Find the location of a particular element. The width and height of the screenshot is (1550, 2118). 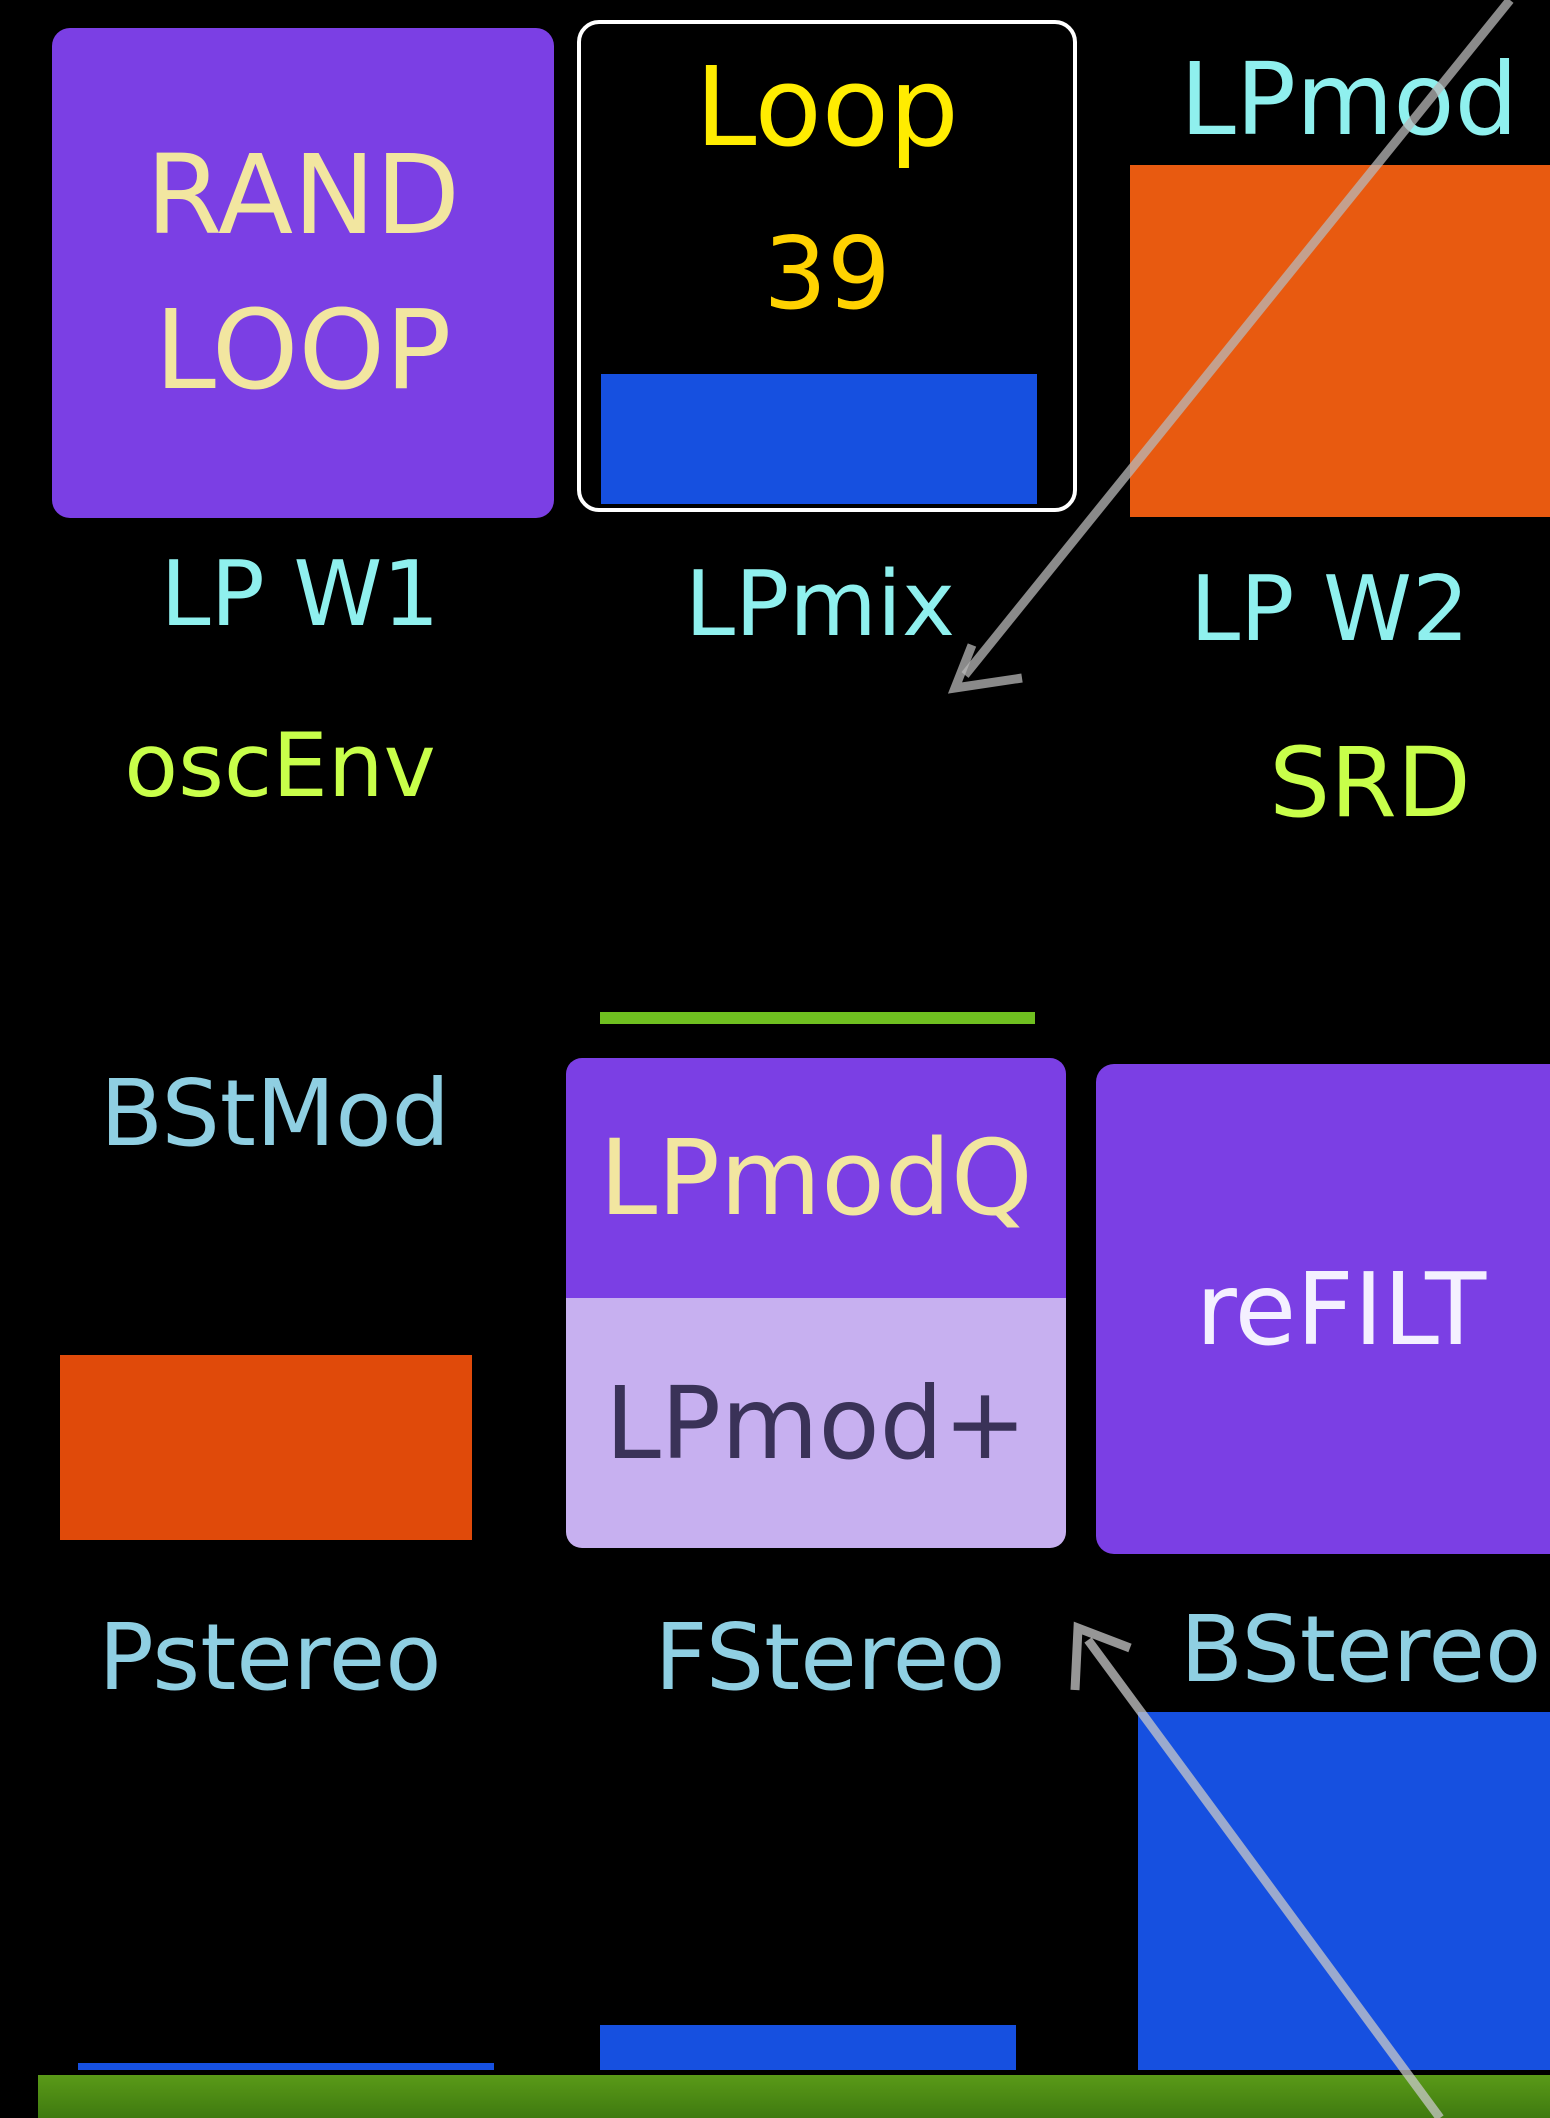

arrow-to-fstereo is located at coordinates (1257, 1869).